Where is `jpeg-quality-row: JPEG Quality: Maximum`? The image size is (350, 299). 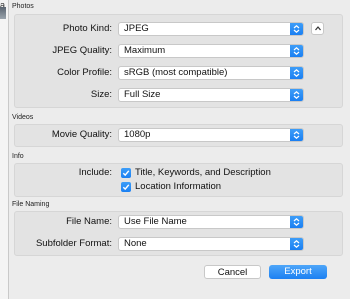 jpeg-quality-row: JPEG Quality: Maximum is located at coordinates (178, 51).